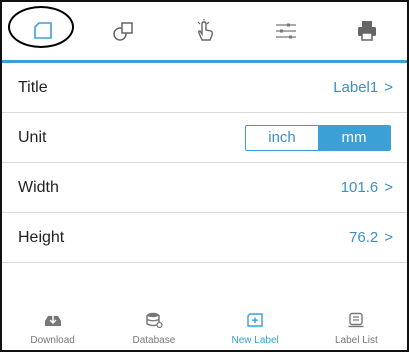 The height and width of the screenshot is (352, 409). Describe the element at coordinates (255, 322) in the screenshot. I see `new-label-icon` at that location.